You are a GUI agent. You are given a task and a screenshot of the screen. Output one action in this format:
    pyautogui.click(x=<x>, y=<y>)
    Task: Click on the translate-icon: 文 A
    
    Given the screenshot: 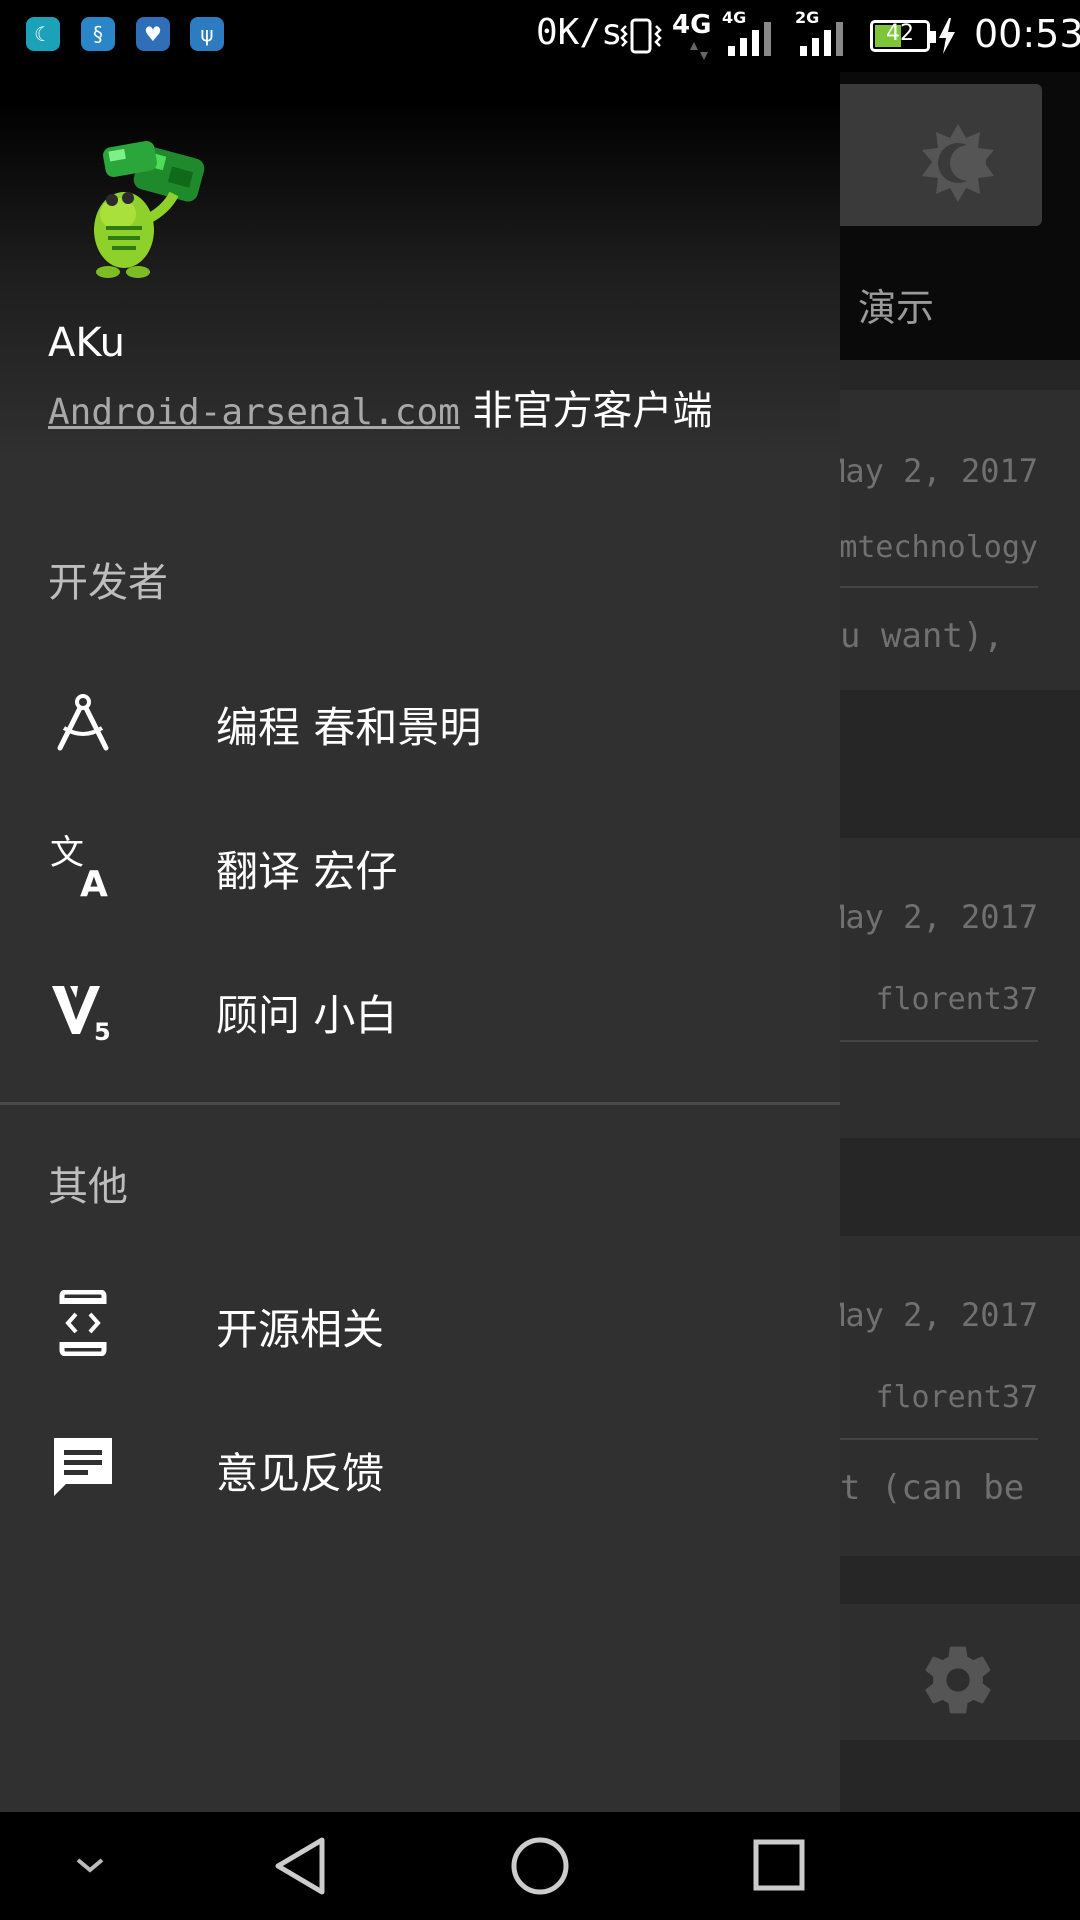 What is the action you would take?
    pyautogui.click(x=79, y=865)
    